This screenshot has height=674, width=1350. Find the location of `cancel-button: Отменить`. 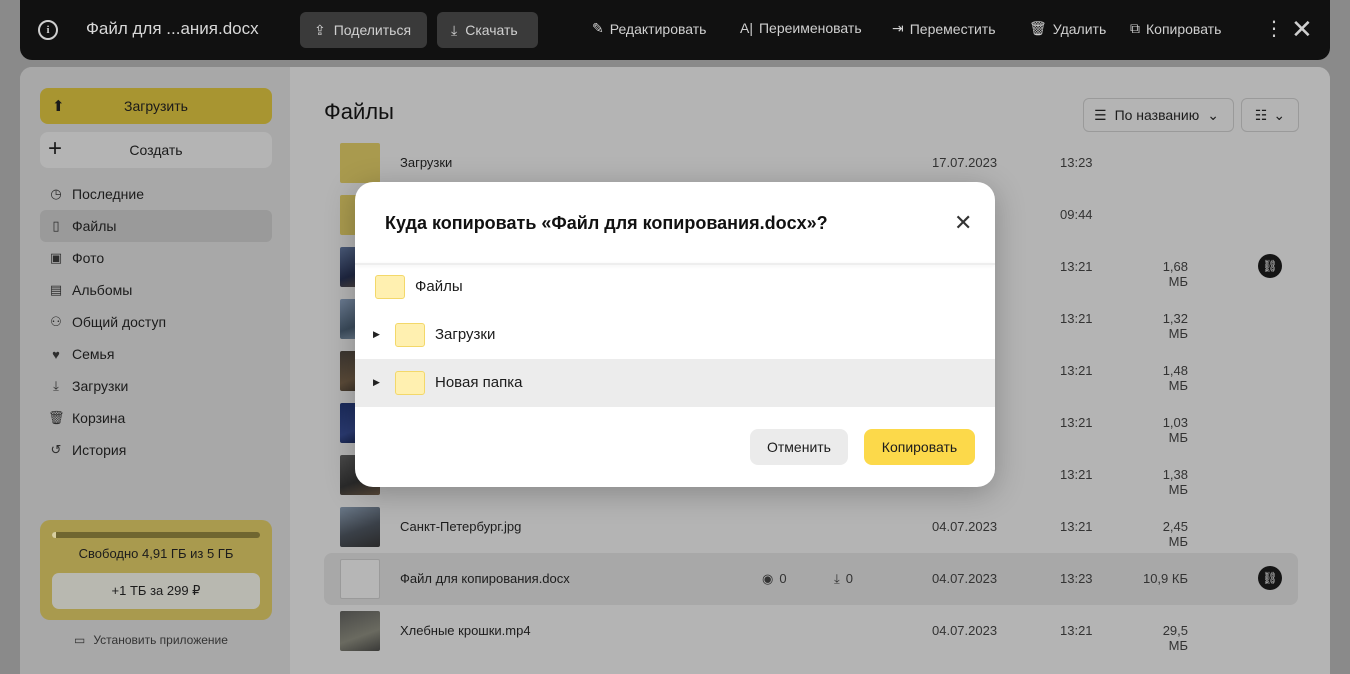

cancel-button: Отменить is located at coordinates (799, 447).